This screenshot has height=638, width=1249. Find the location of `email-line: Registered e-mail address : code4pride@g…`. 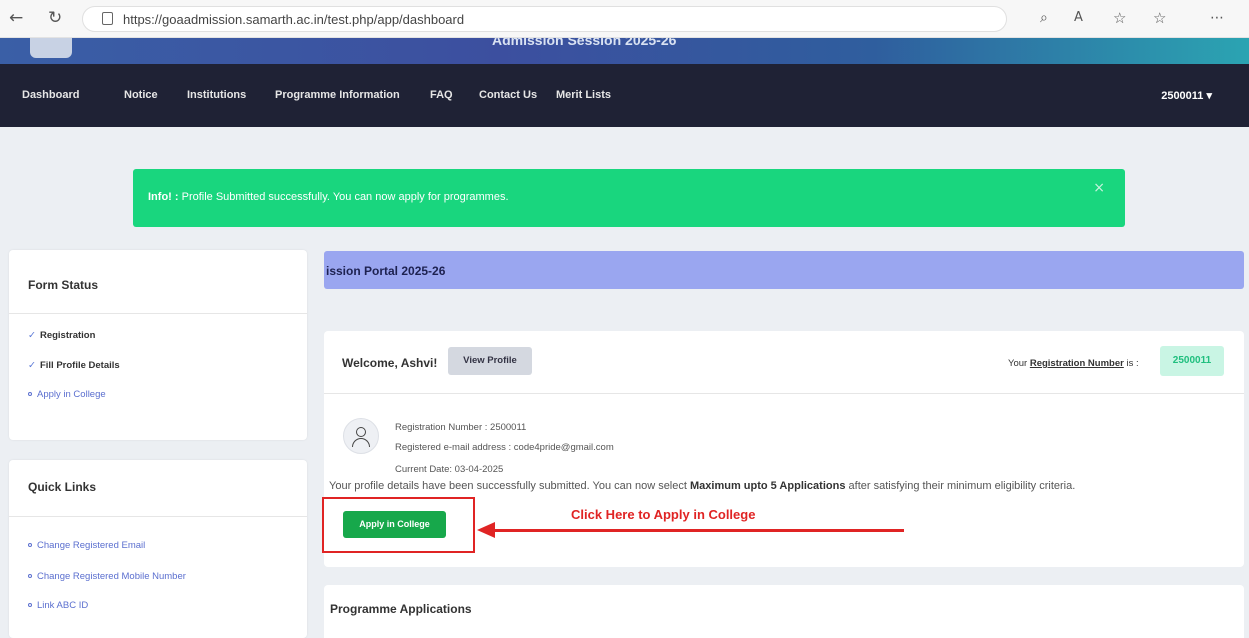

email-line: Registered e-mail address : code4pride@g… is located at coordinates (504, 447).